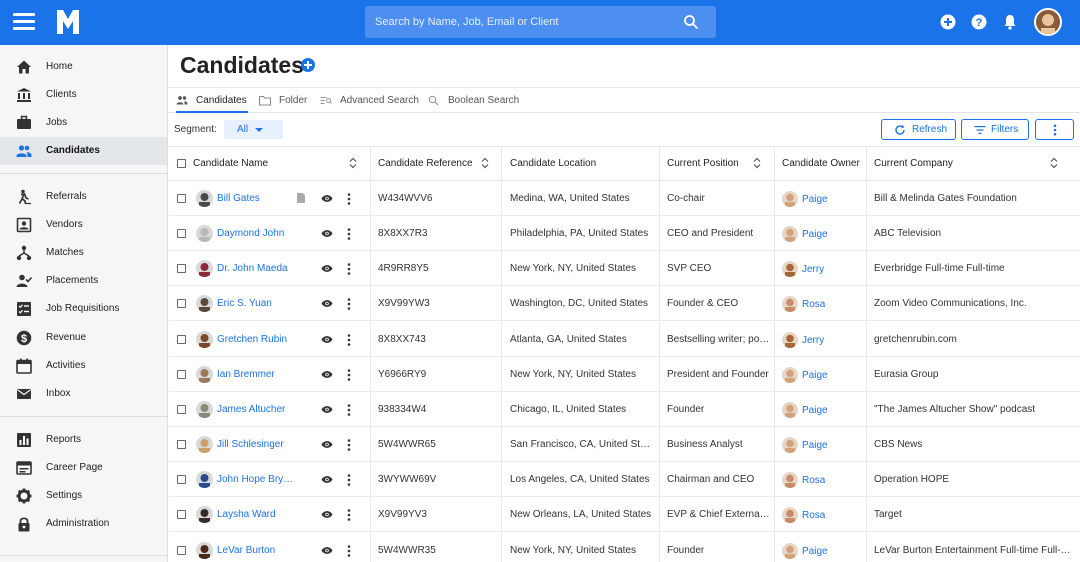 The width and height of the screenshot is (1080, 562). What do you see at coordinates (83, 524) in the screenshot?
I see `sidebar-item-administration: Administration` at bounding box center [83, 524].